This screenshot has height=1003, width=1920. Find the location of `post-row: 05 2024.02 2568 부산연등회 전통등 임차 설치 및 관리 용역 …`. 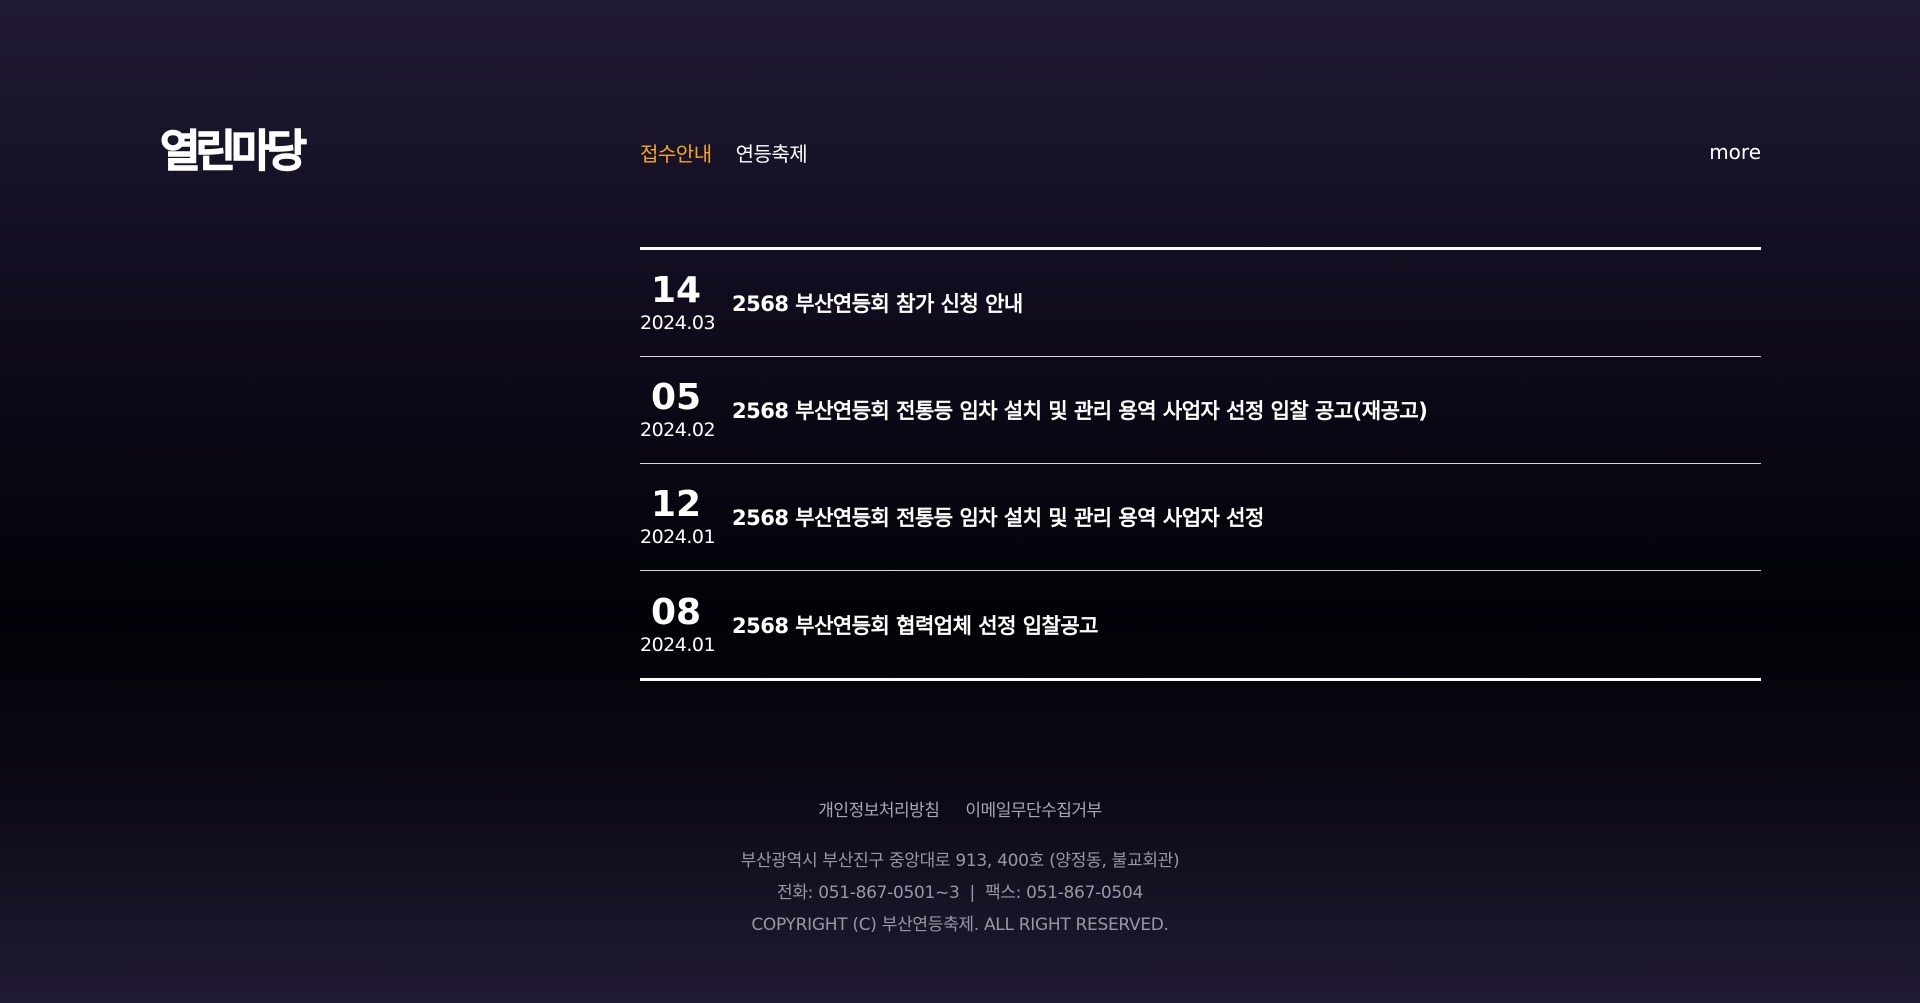

post-row: 05 2024.02 2568 부산연등회 전통등 임차 설치 및 관리 용역 … is located at coordinates (1200, 410).